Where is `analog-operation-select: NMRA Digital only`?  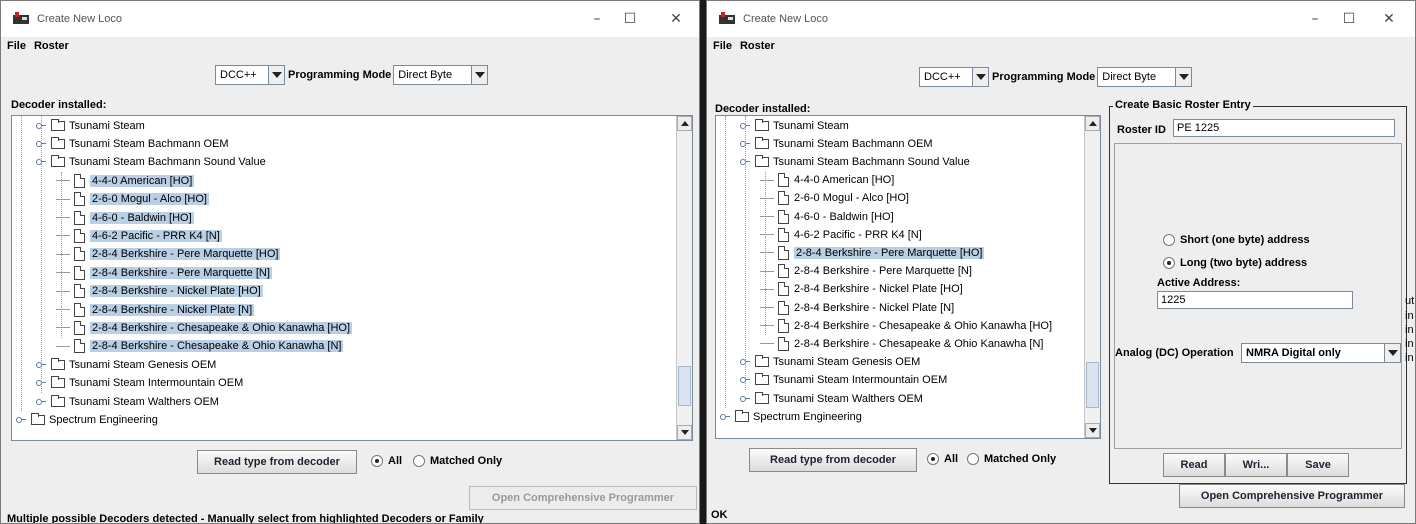 analog-operation-select: NMRA Digital only is located at coordinates (1321, 353).